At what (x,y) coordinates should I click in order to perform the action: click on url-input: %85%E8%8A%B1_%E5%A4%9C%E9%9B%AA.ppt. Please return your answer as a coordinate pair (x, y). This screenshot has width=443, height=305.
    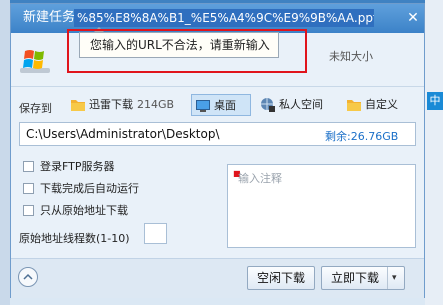
    Looking at the image, I should click on (224, 18).